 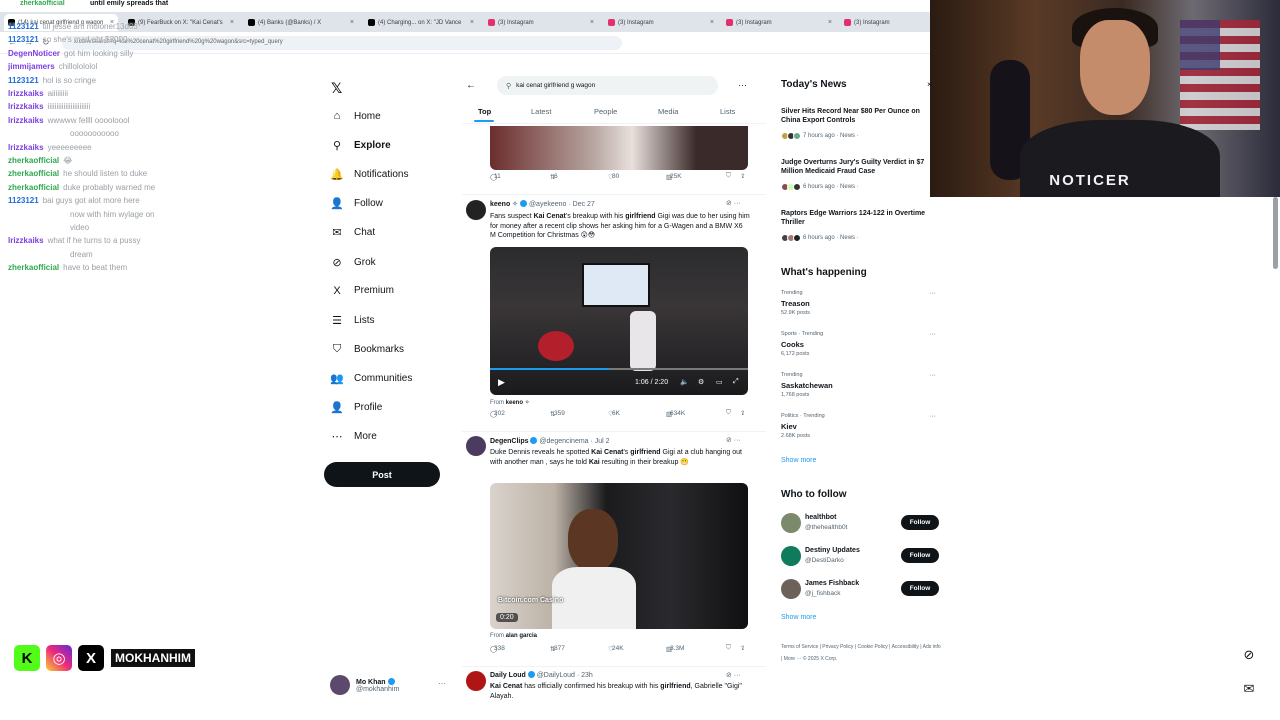 What do you see at coordinates (821, 517) in the screenshot?
I see `follow-suggestion-name: healthbot` at bounding box center [821, 517].